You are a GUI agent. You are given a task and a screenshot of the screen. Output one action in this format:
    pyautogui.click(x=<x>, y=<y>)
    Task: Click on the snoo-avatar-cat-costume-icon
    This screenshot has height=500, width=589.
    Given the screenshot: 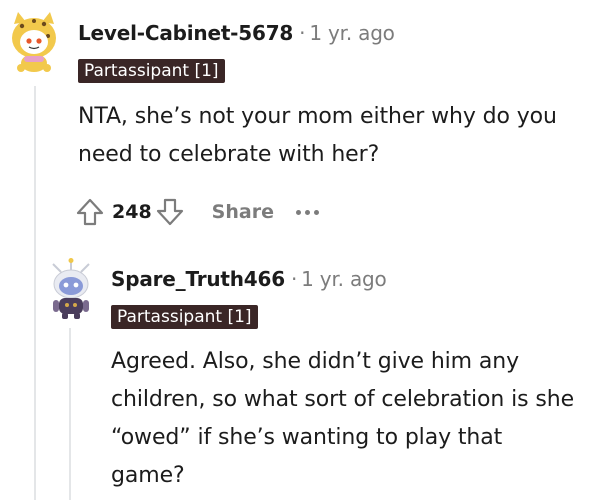 What is the action you would take?
    pyautogui.click(x=34, y=42)
    